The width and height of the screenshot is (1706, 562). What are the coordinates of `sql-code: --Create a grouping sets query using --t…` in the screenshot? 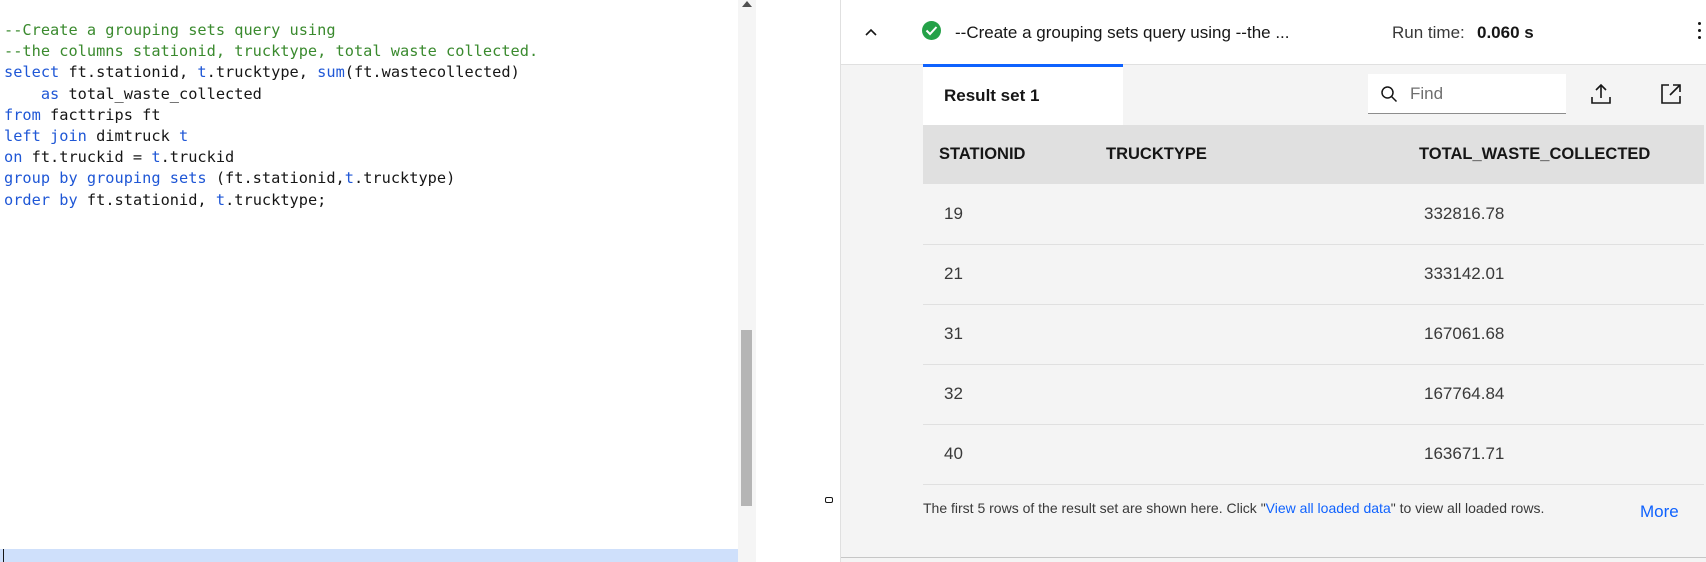 It's located at (271, 115).